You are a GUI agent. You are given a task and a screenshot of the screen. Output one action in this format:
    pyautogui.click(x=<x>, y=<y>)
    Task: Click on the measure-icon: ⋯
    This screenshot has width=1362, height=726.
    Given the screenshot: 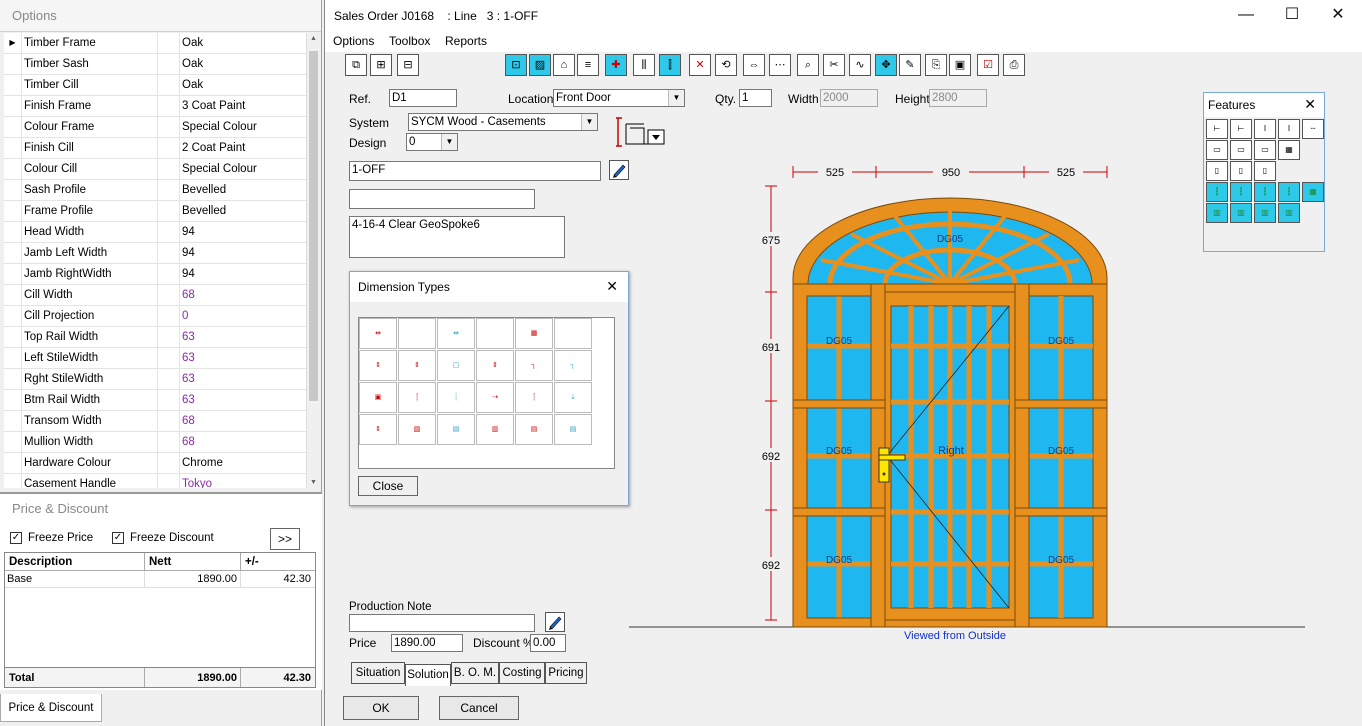 What is the action you would take?
    pyautogui.click(x=780, y=65)
    